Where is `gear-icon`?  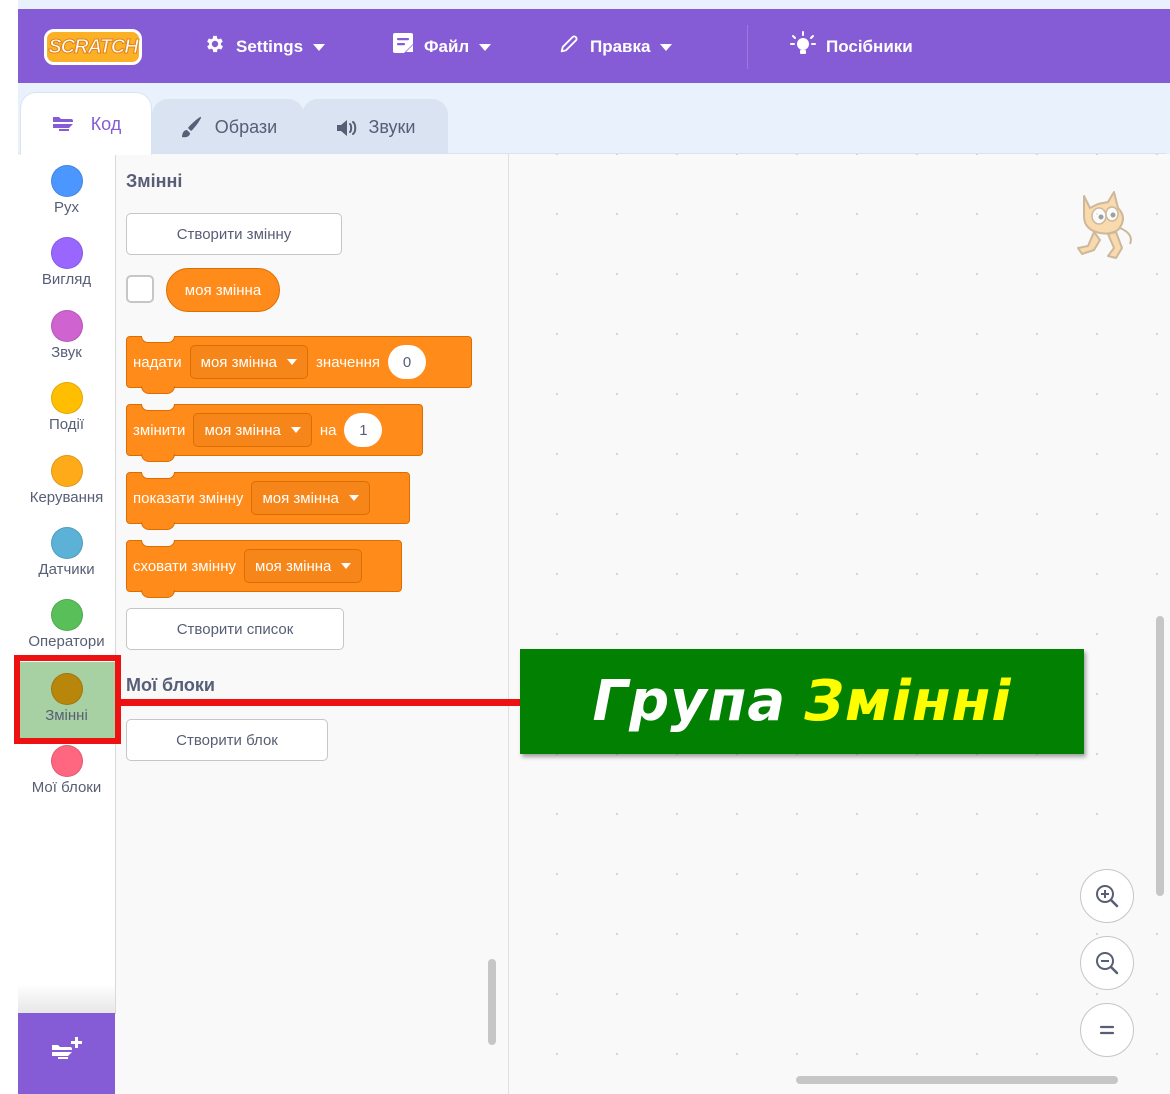 gear-icon is located at coordinates (215, 47).